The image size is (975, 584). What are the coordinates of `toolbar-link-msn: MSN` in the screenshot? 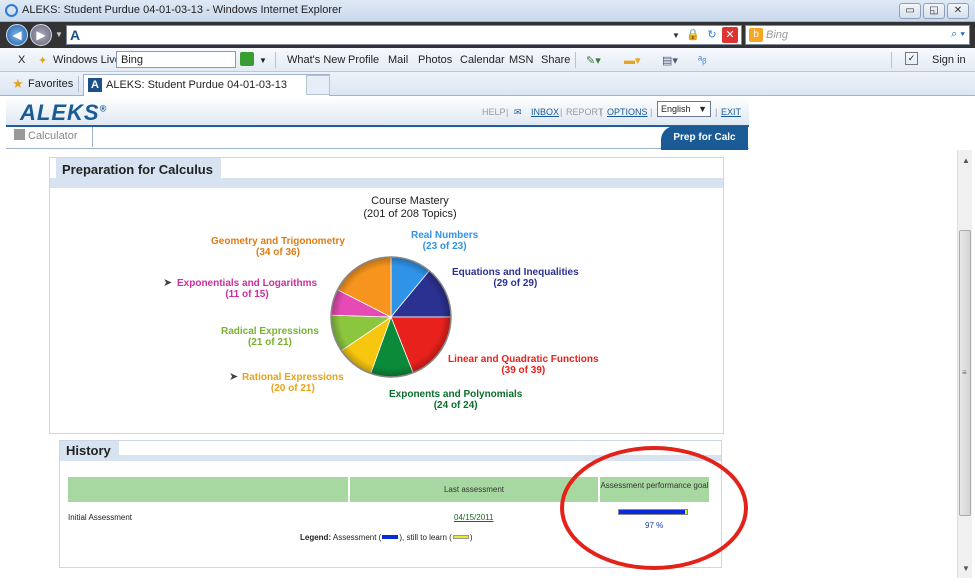 It's located at (521, 60).